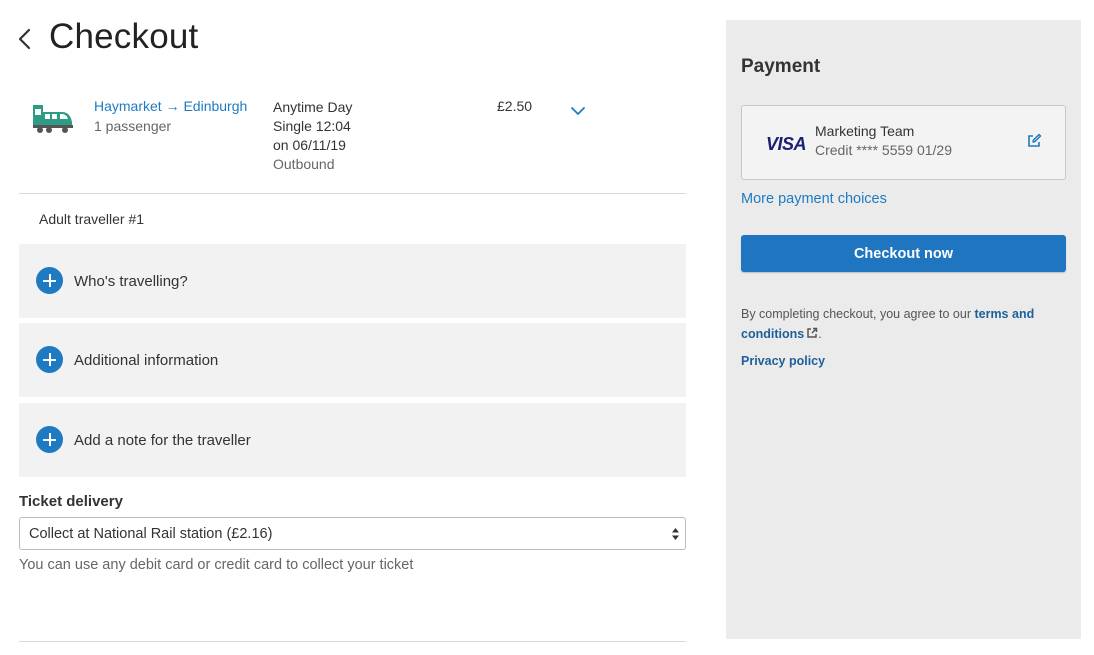  What do you see at coordinates (352, 533) in the screenshot?
I see `ticket-delivery-select: Collect at National Rail station (£2.16)` at bounding box center [352, 533].